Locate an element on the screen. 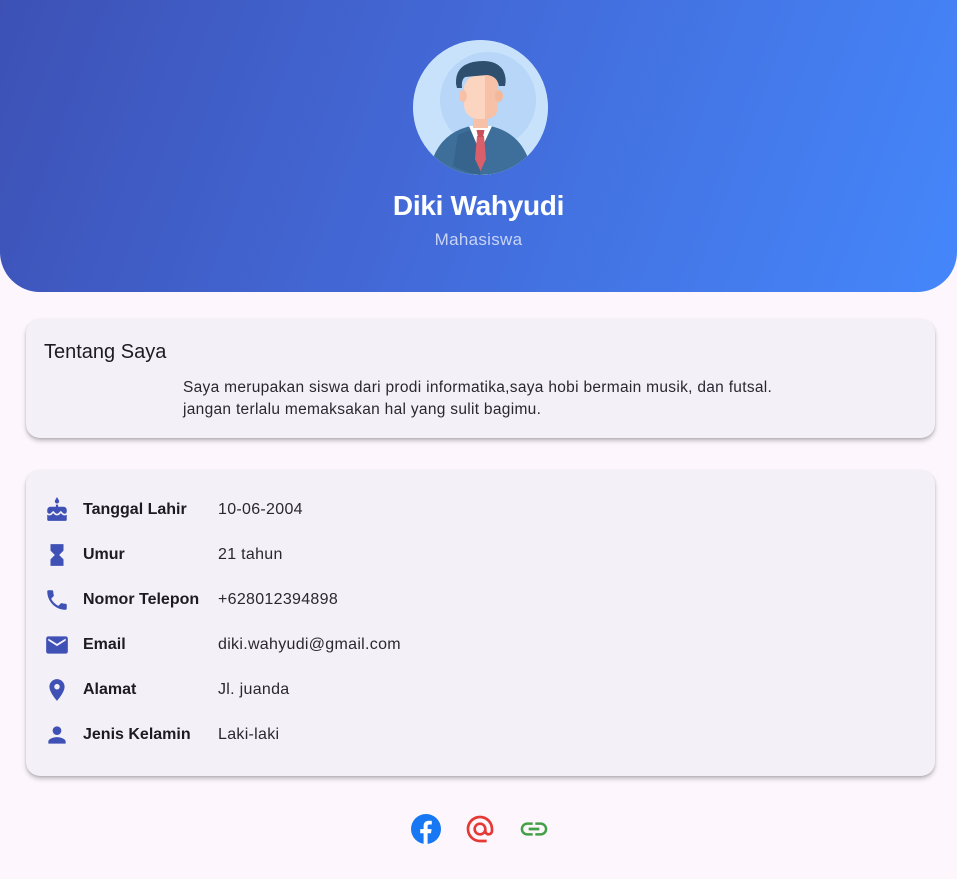 This screenshot has height=879, width=957. info-label: Nomor Telepon is located at coordinates (141, 599).